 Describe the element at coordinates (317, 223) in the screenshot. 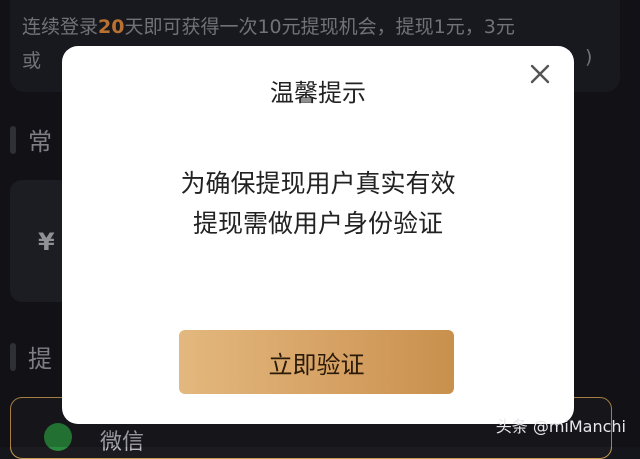

I see `dialog-message-line-2: 提现需做用户身份验证` at that location.